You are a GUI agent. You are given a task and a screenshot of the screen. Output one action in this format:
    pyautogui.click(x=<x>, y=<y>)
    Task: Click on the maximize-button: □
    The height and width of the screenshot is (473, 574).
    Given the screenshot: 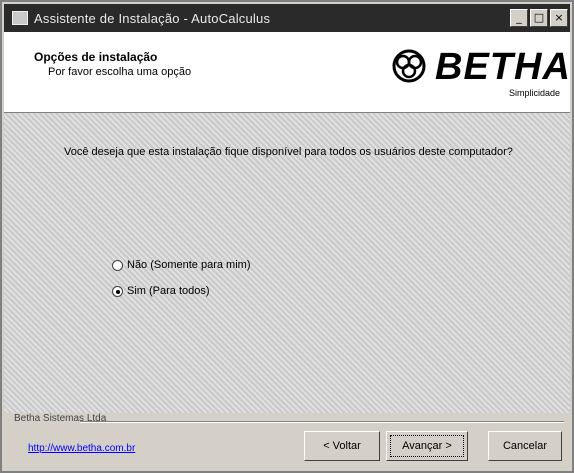 What is the action you would take?
    pyautogui.click(x=539, y=18)
    